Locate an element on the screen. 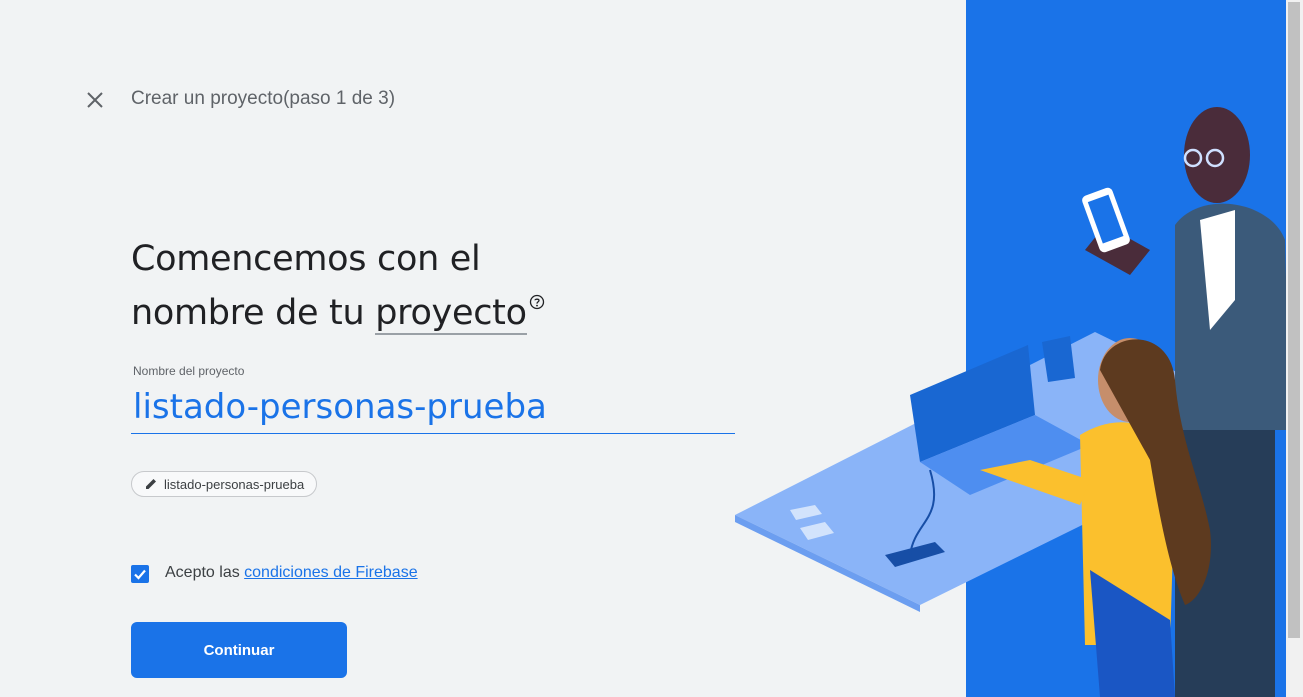  heading-line-2: nombre de tu proyecto is located at coordinates (338, 313).